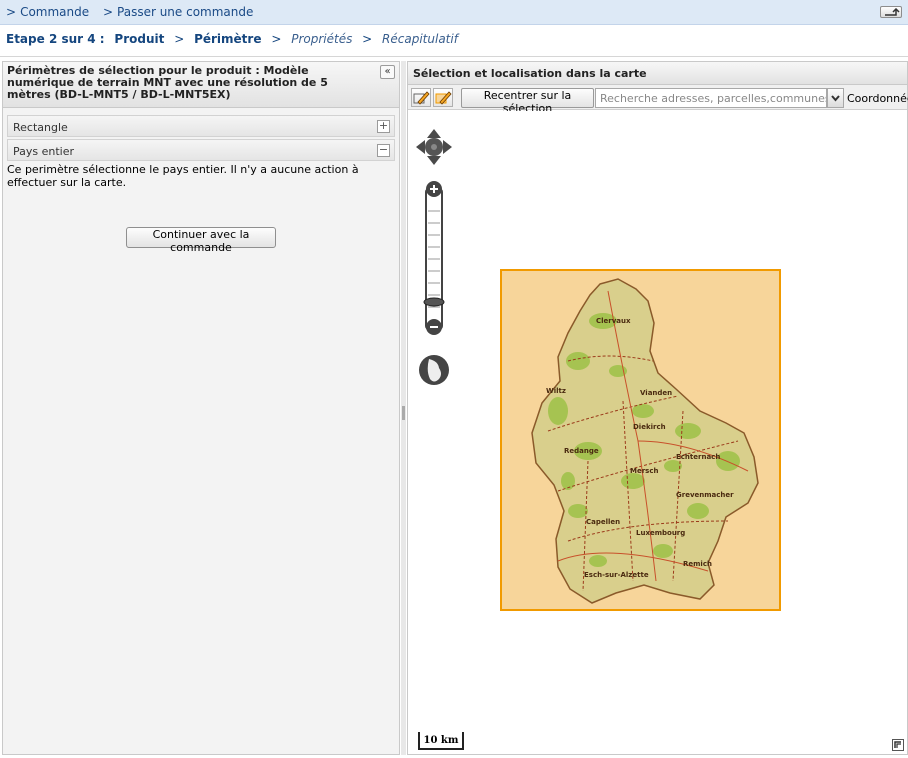 The image size is (908, 758). I want to click on map-panel-title: Sélection et localisation dans la carte, so click(530, 73).